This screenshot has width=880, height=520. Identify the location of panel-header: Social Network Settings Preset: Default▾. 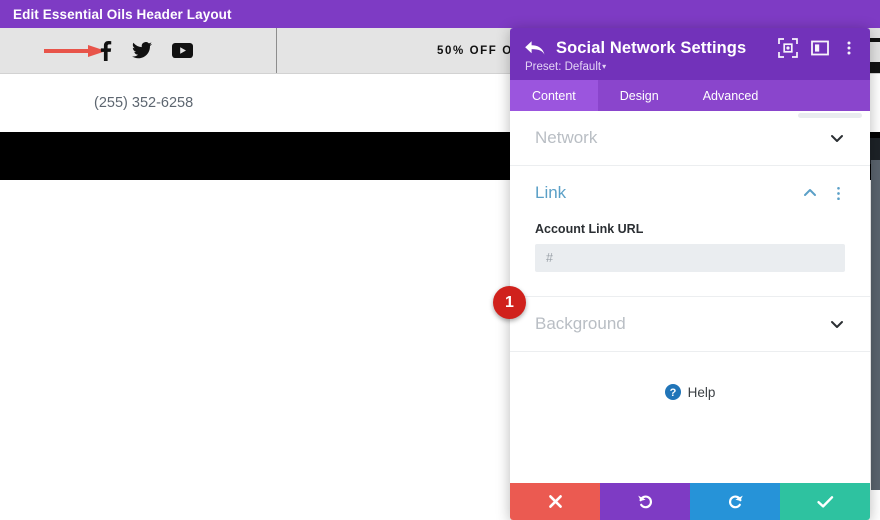
(690, 54).